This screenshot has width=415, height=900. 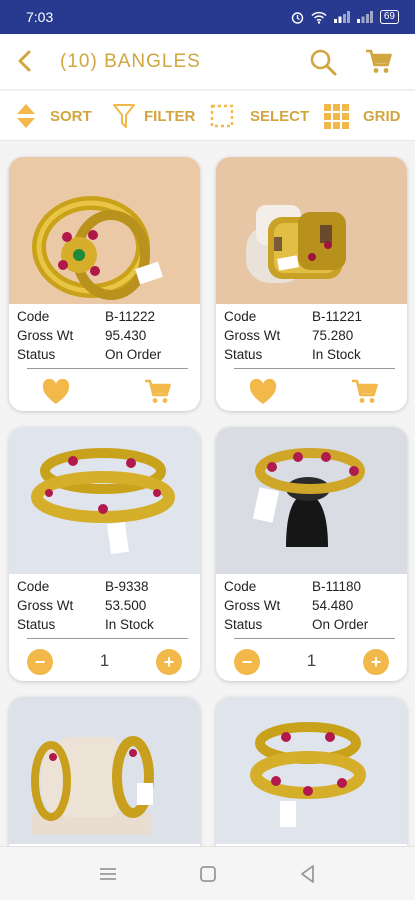 What do you see at coordinates (71, 116) in the screenshot?
I see `sort-label: SORT` at bounding box center [71, 116].